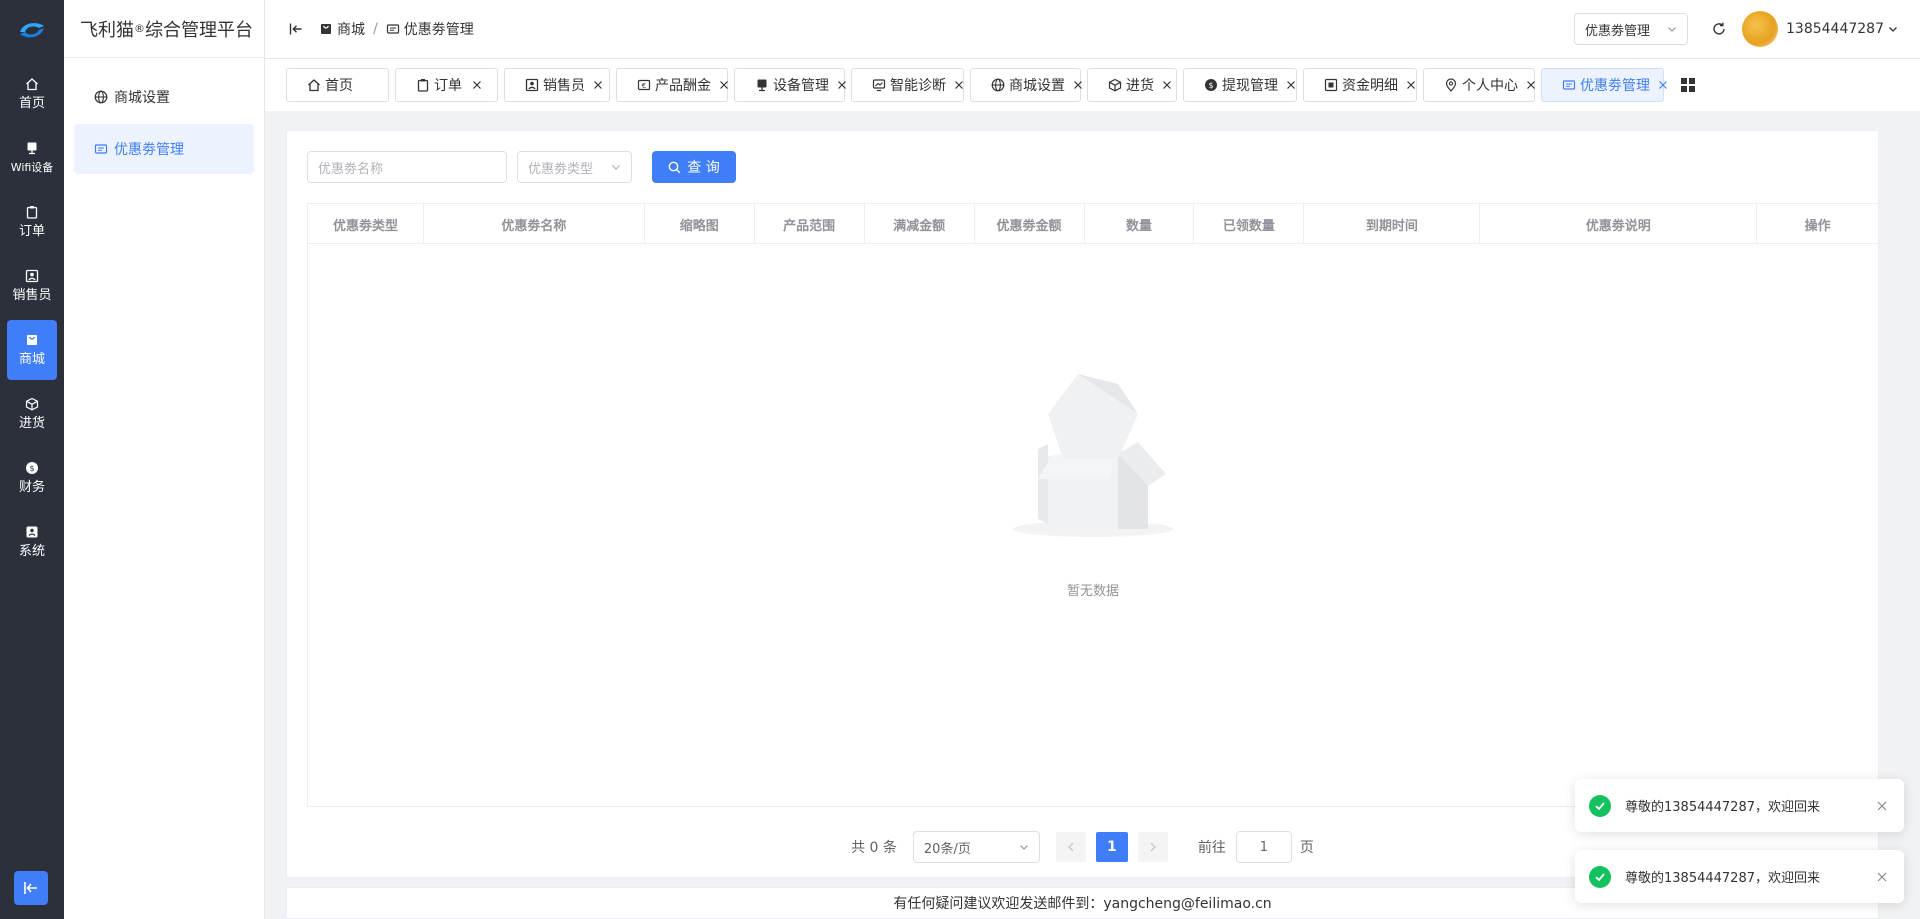 The image size is (1920, 919). I want to click on coupon-name-placeholder: 优惠劵名称, so click(351, 169).